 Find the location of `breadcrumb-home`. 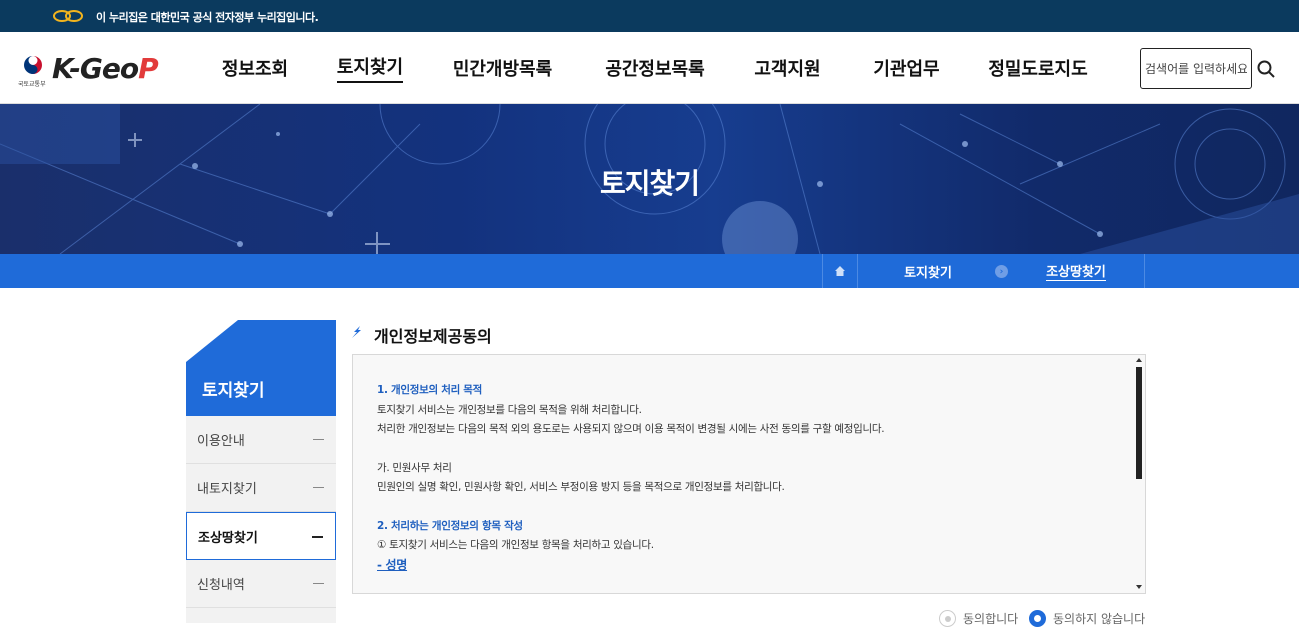

breadcrumb-home is located at coordinates (840, 271).